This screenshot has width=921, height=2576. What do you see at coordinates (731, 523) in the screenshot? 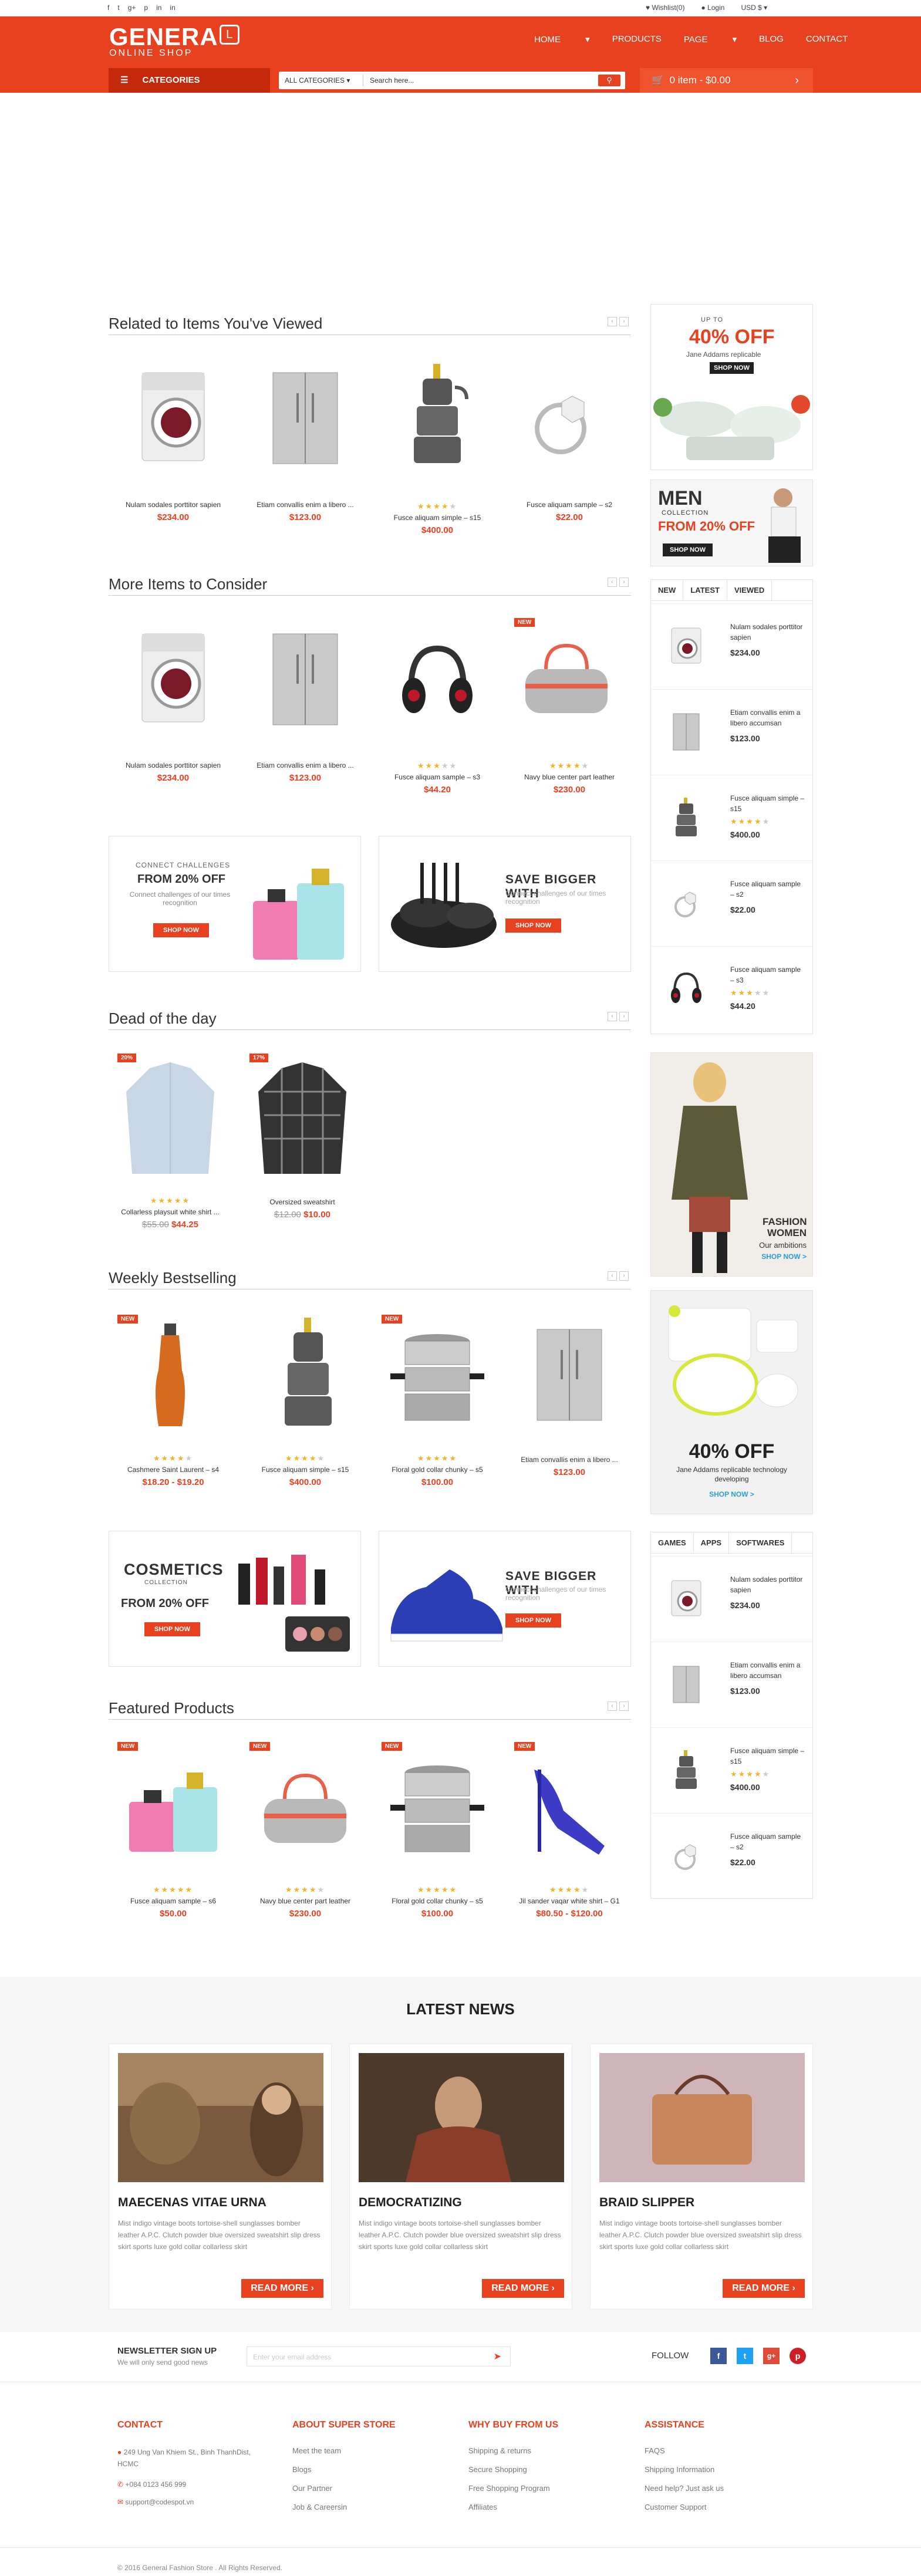
I see `sidebar-ad-men: MEN COLLECTION FROM 20% OFF SHOP NOW` at bounding box center [731, 523].